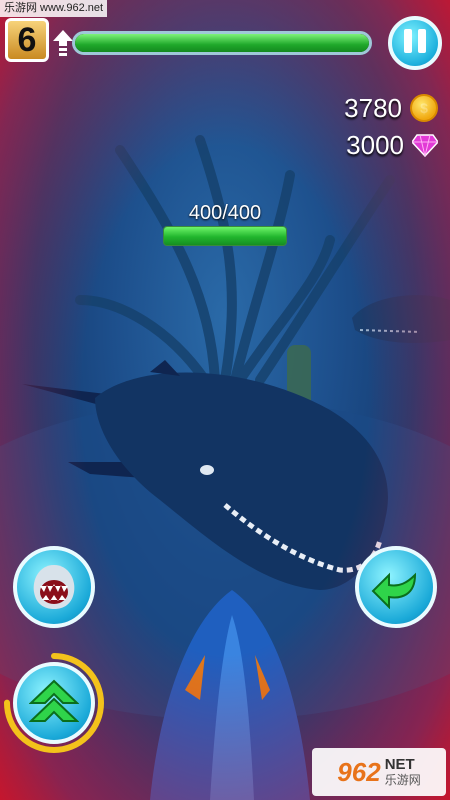  What do you see at coordinates (424, 108) in the screenshot?
I see `coin-icon: $` at bounding box center [424, 108].